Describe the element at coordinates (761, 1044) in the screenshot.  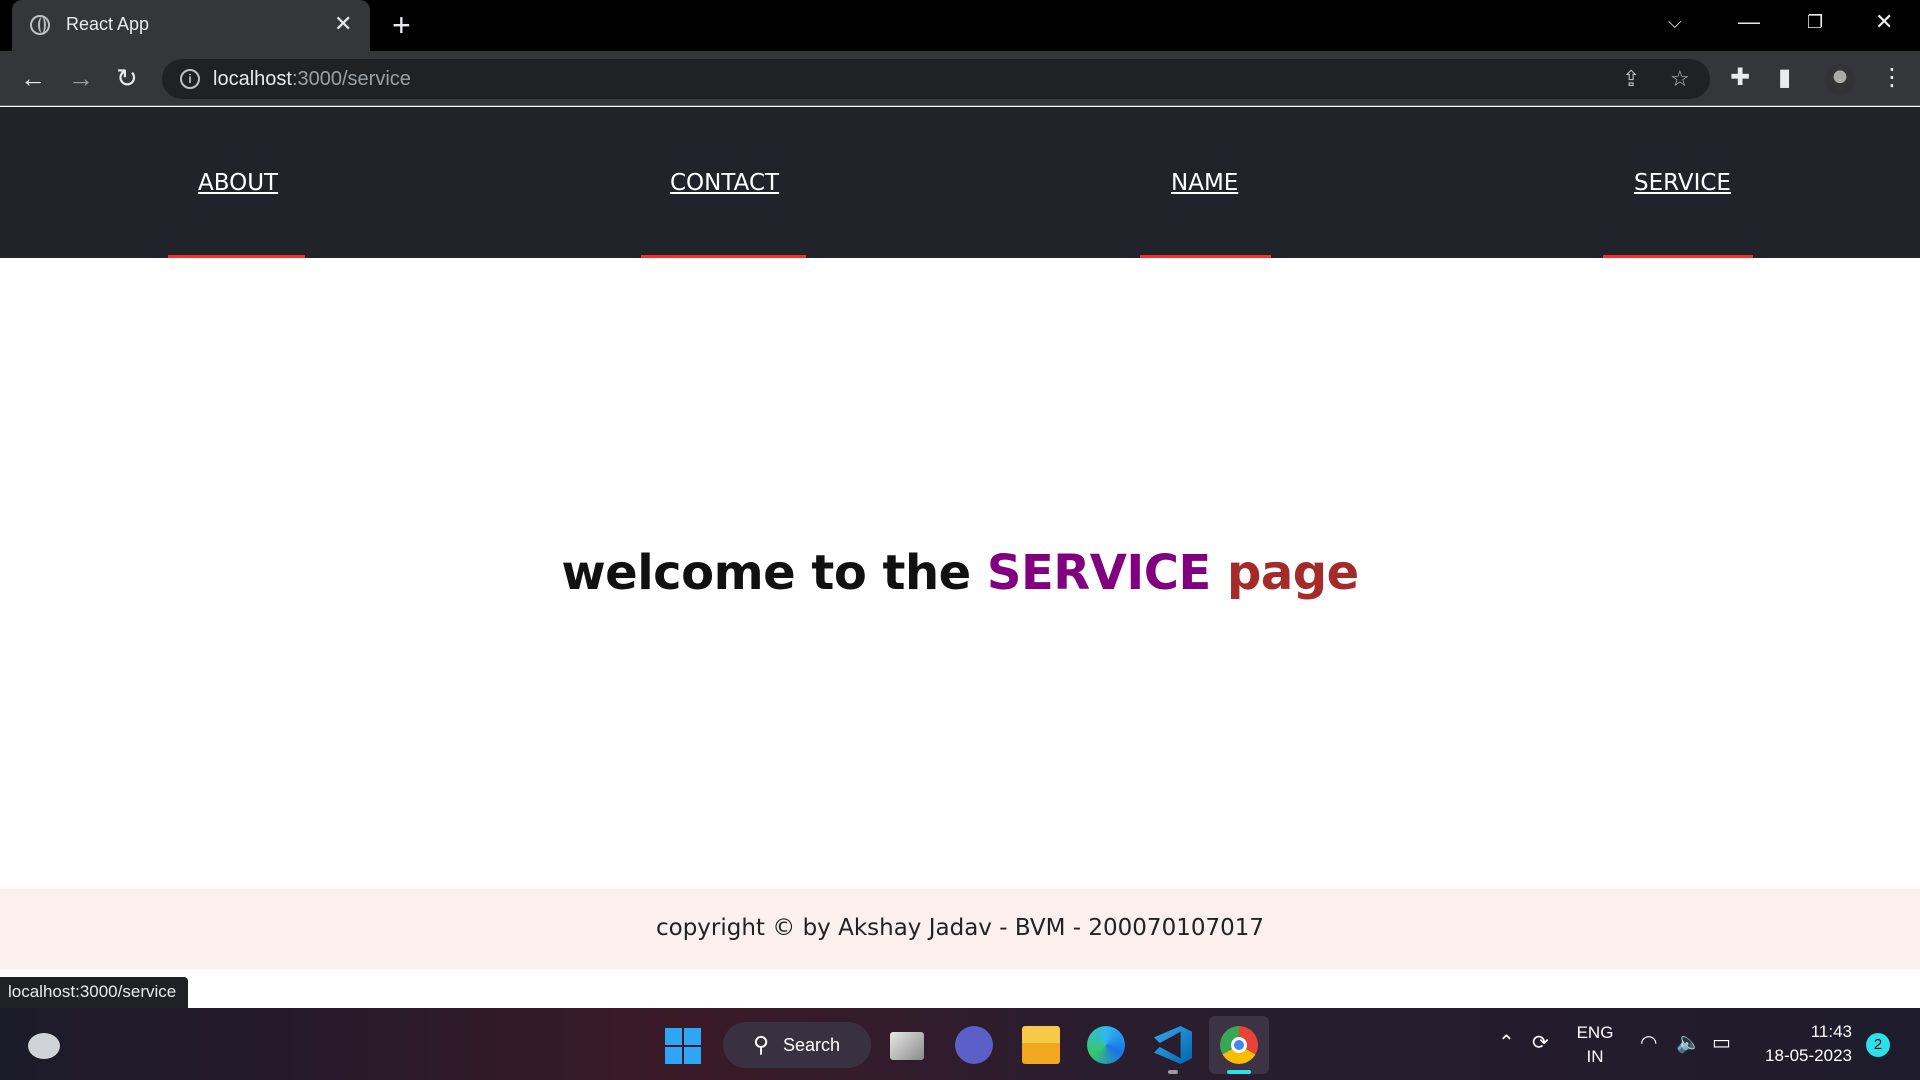
I see `search-icon: ⚲` at that location.